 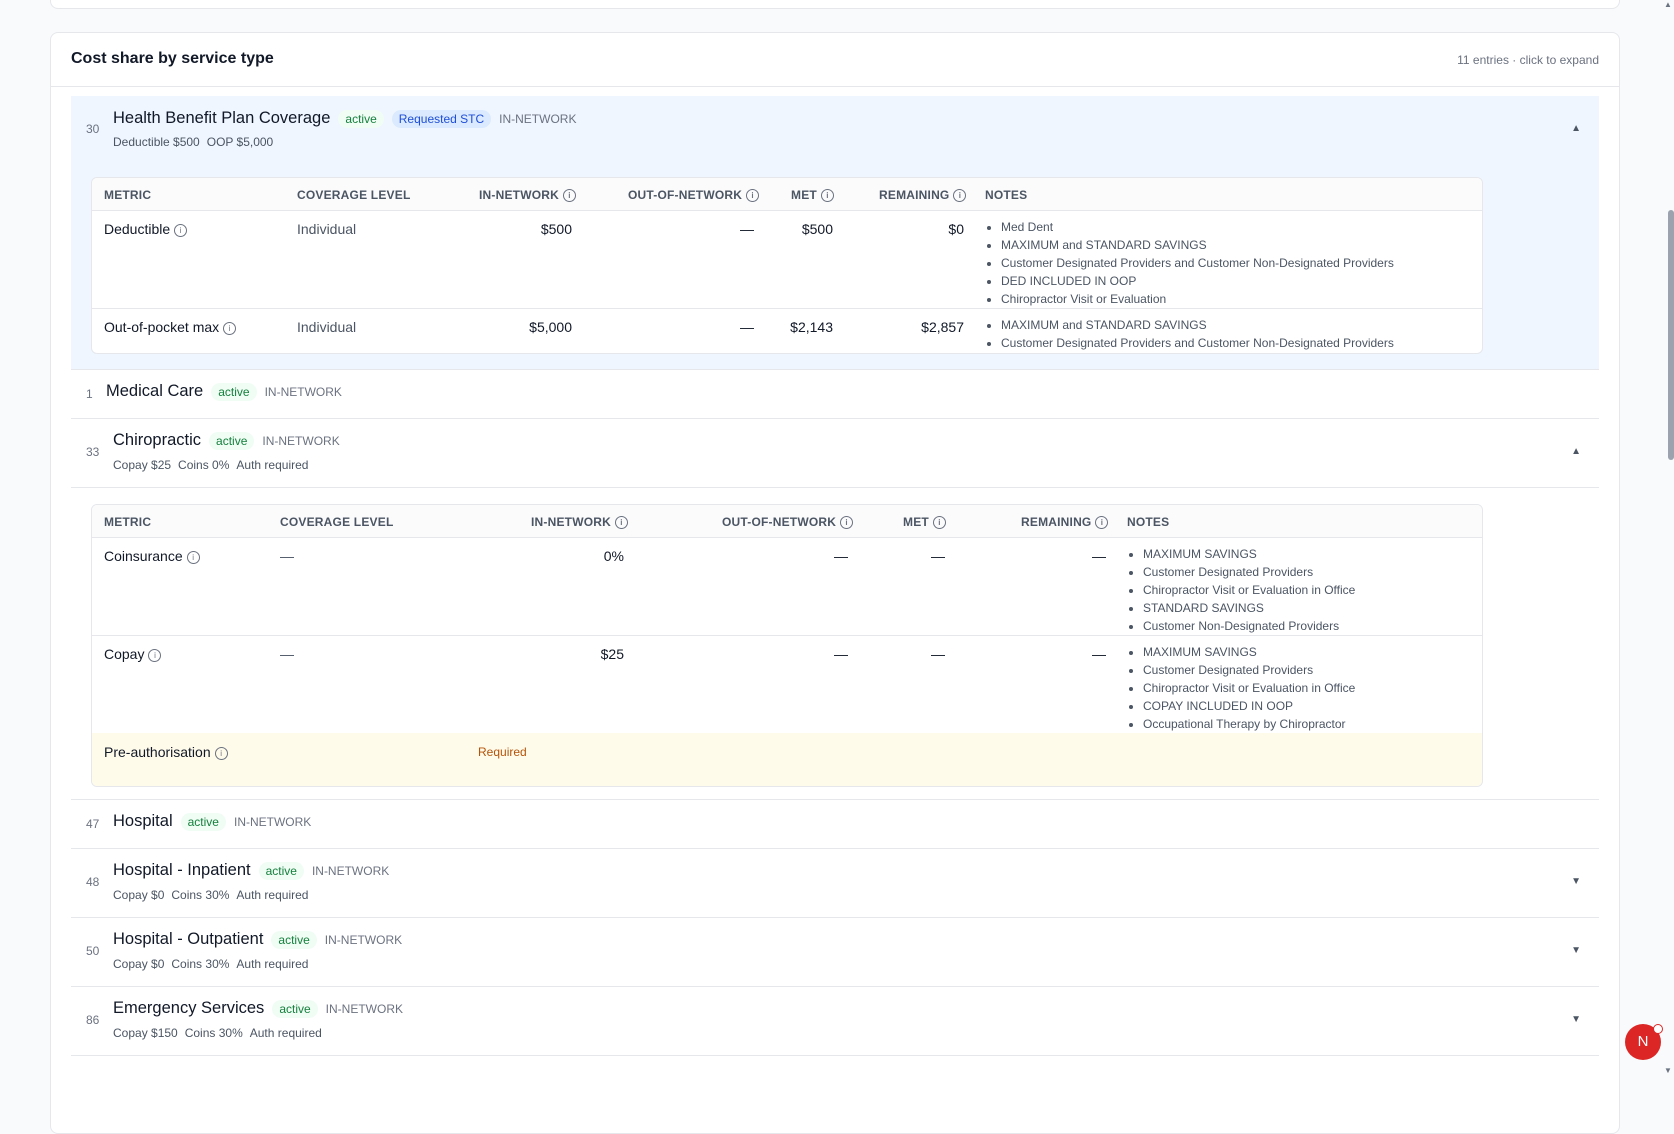 I want to click on entry-name: Chiropractic active IN-NETWORK, so click(x=226, y=440).